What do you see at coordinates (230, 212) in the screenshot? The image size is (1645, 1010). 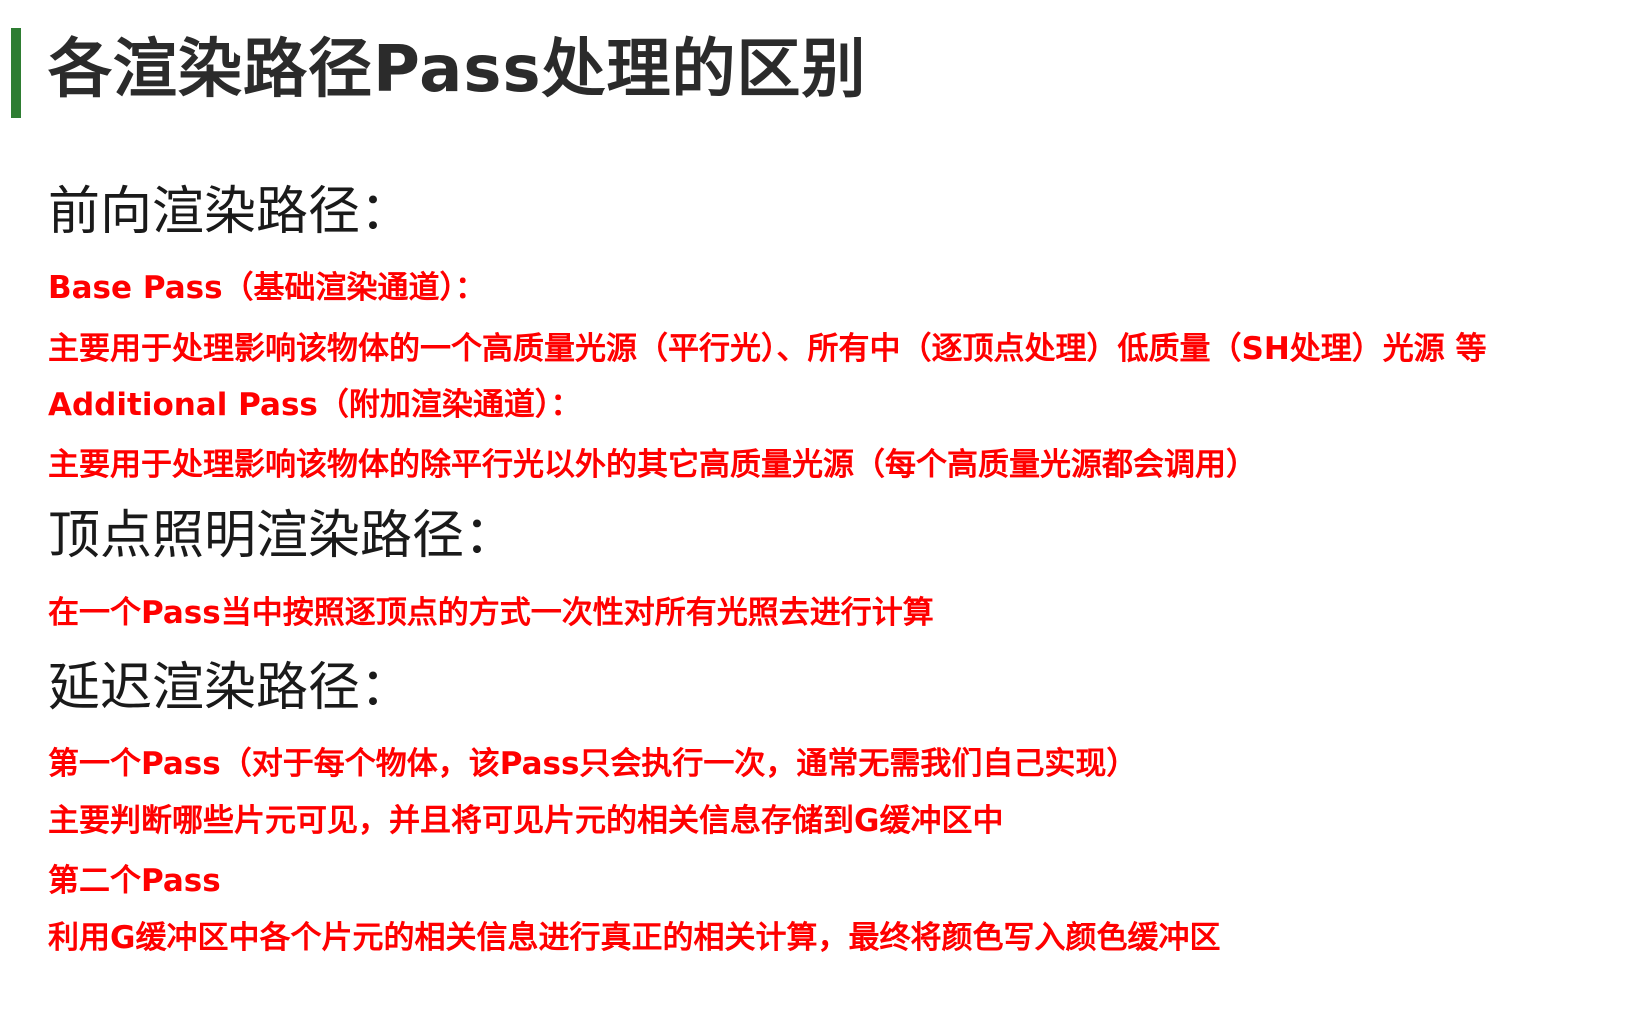 I see `forward-path-heading: 前向渲染路径：` at bounding box center [230, 212].